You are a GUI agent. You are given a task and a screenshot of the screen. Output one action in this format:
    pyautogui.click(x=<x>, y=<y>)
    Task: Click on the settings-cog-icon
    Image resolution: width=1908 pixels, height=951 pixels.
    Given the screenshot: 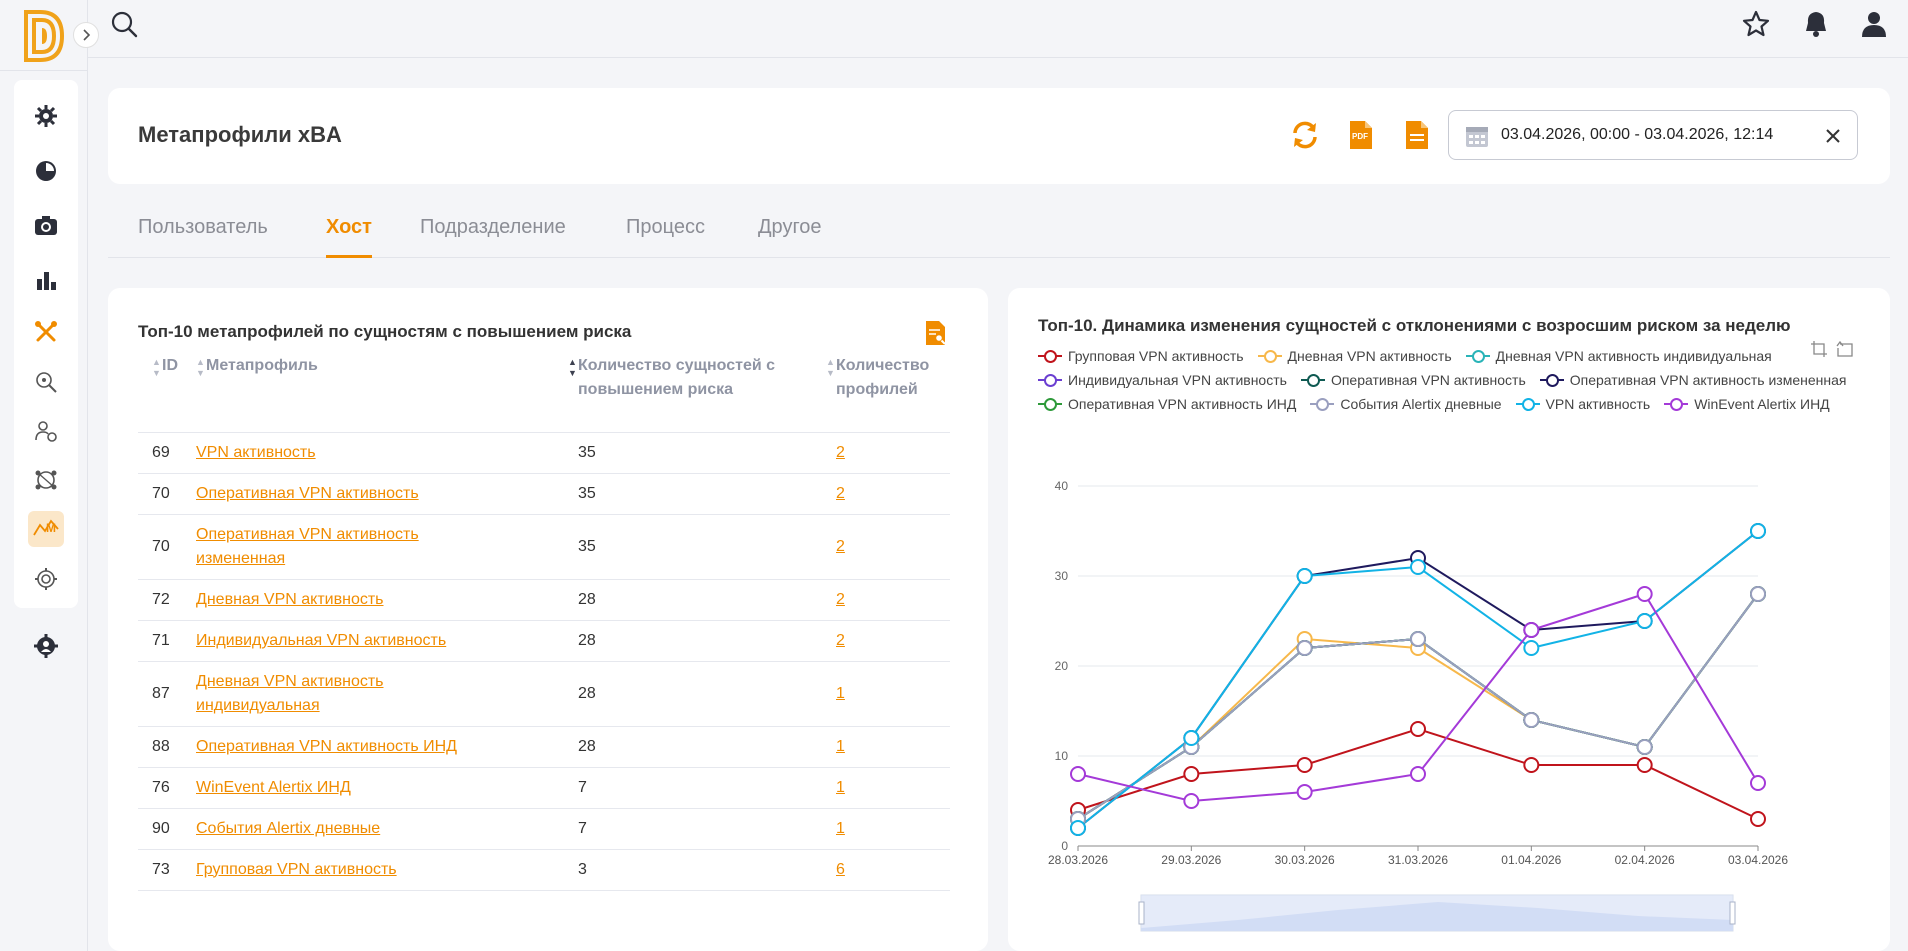 What is the action you would take?
    pyautogui.click(x=46, y=579)
    